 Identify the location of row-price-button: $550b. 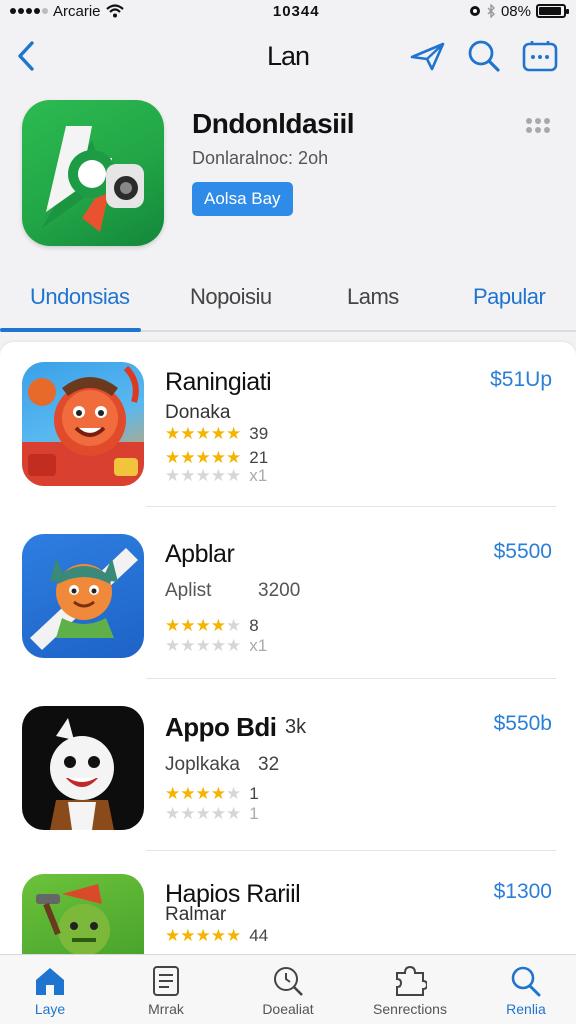
(523, 724).